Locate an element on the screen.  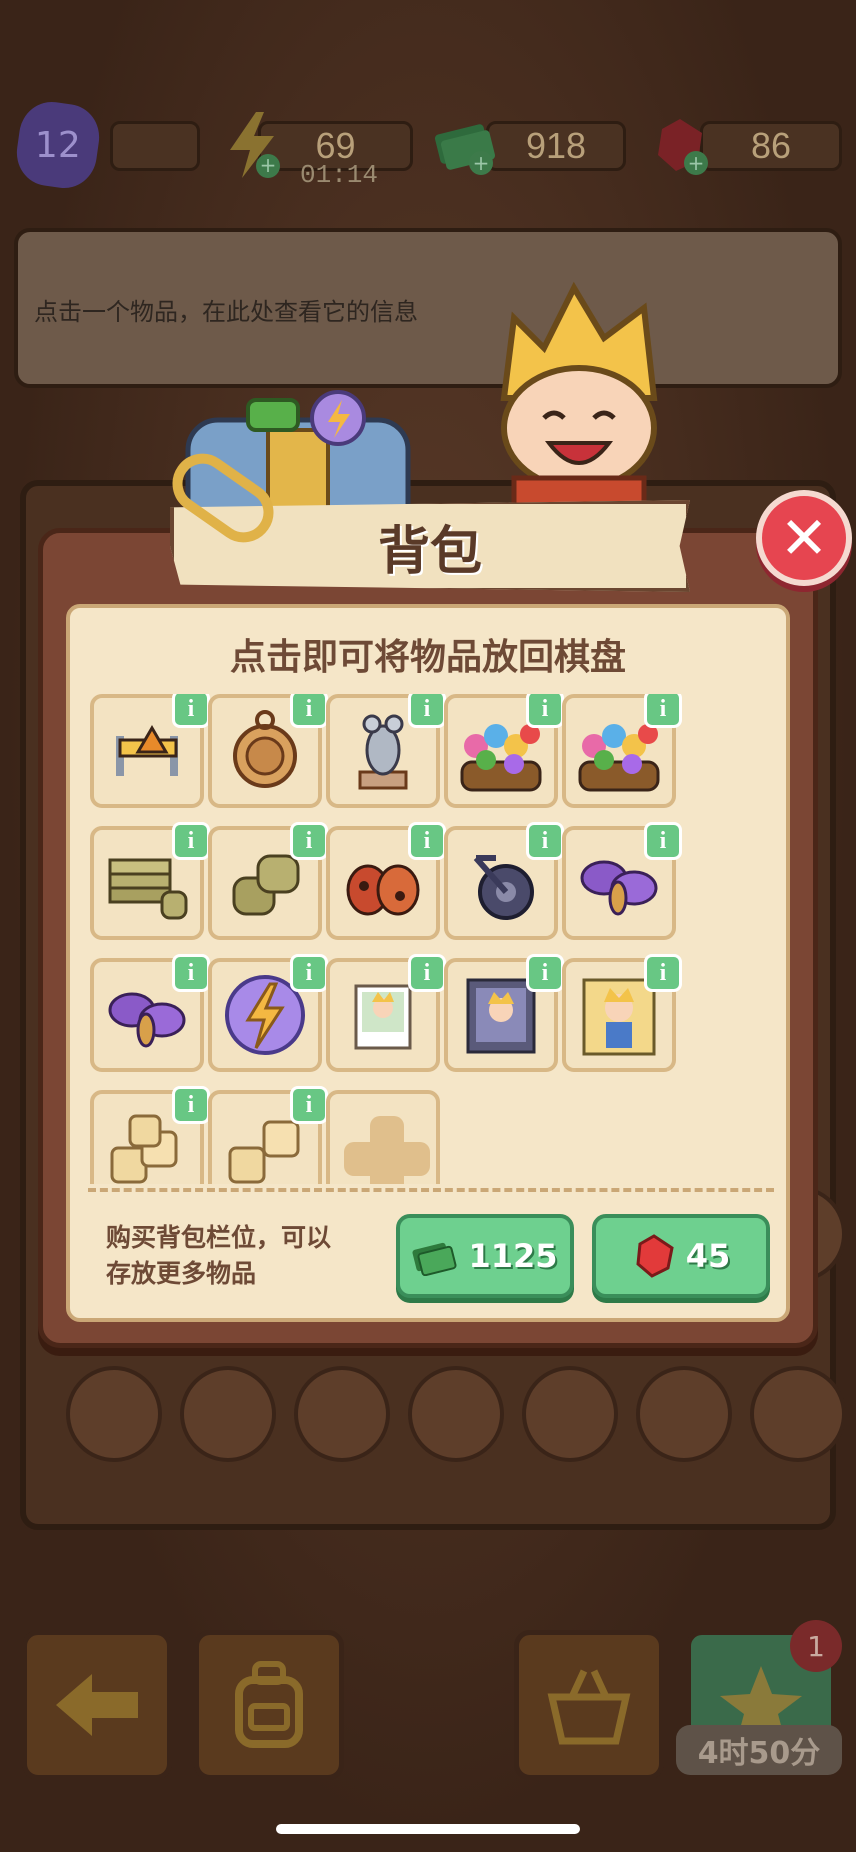
gem-icon: + is located at coordinates (680, 145).